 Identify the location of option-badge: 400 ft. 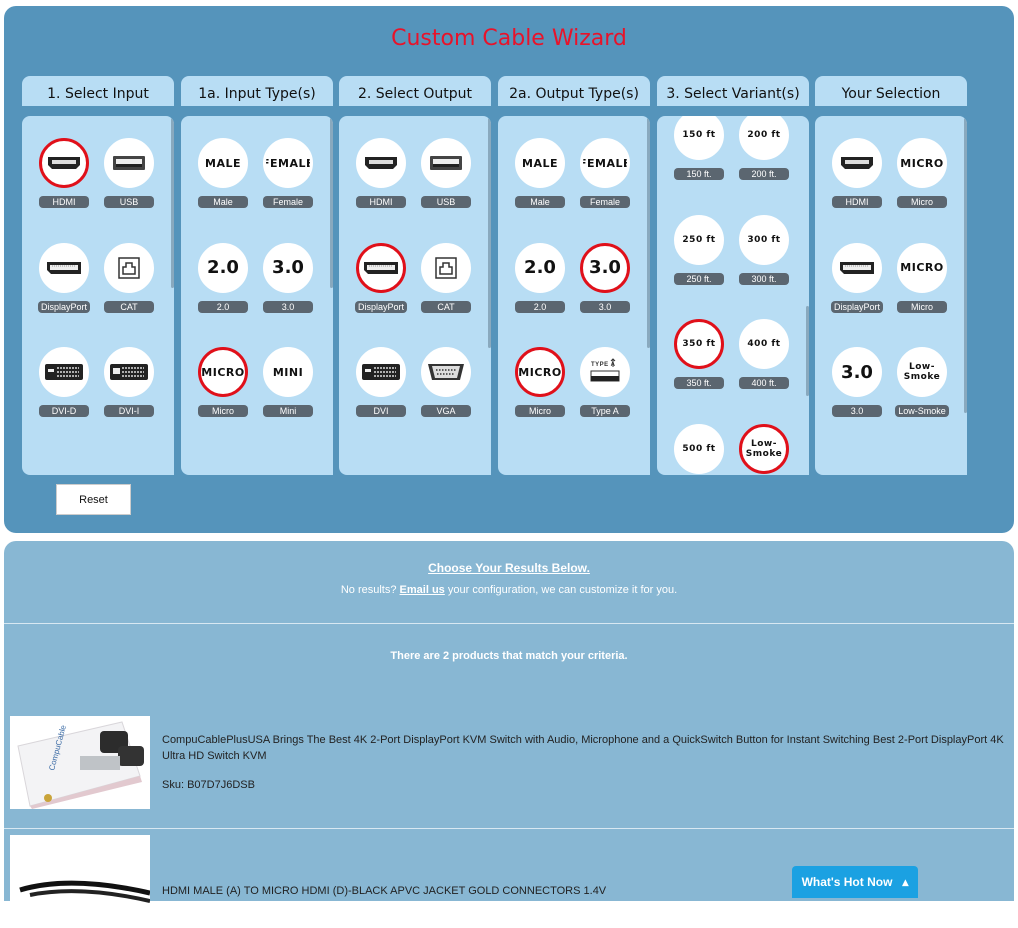
(764, 344).